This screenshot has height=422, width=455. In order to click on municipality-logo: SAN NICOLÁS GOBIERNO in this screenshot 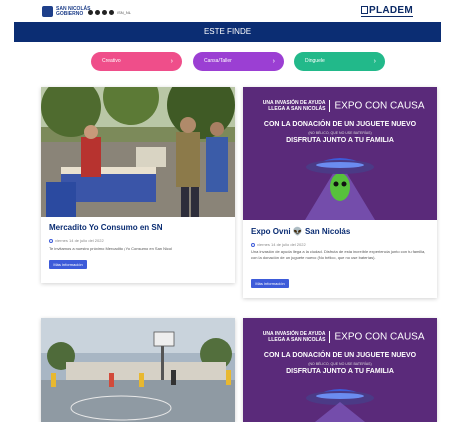, I will do `click(66, 11)`.